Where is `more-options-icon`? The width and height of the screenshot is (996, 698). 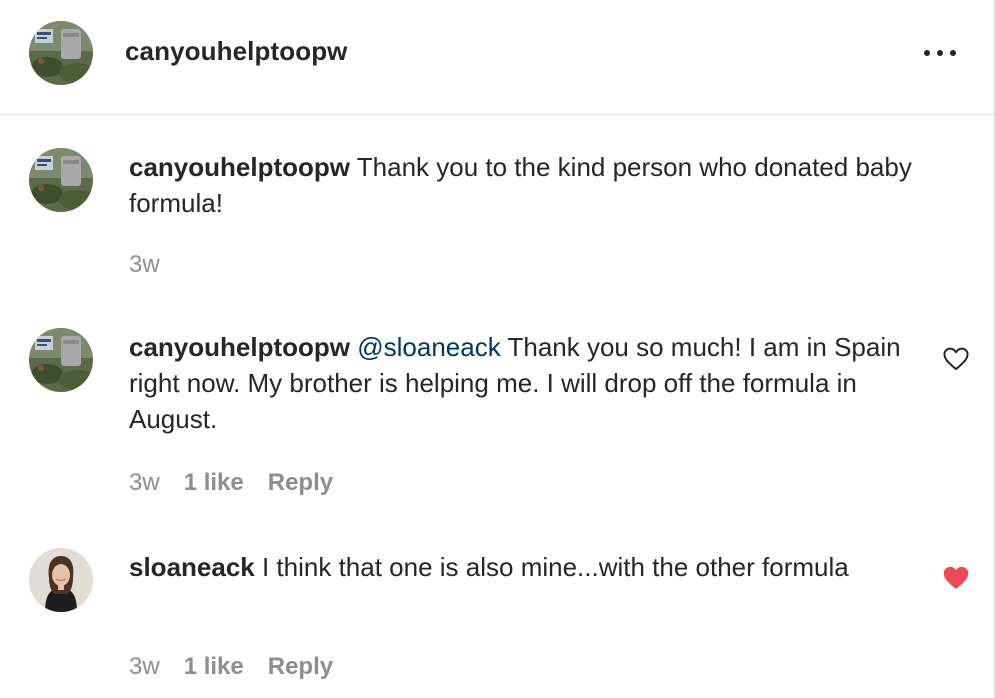 more-options-icon is located at coordinates (940, 53).